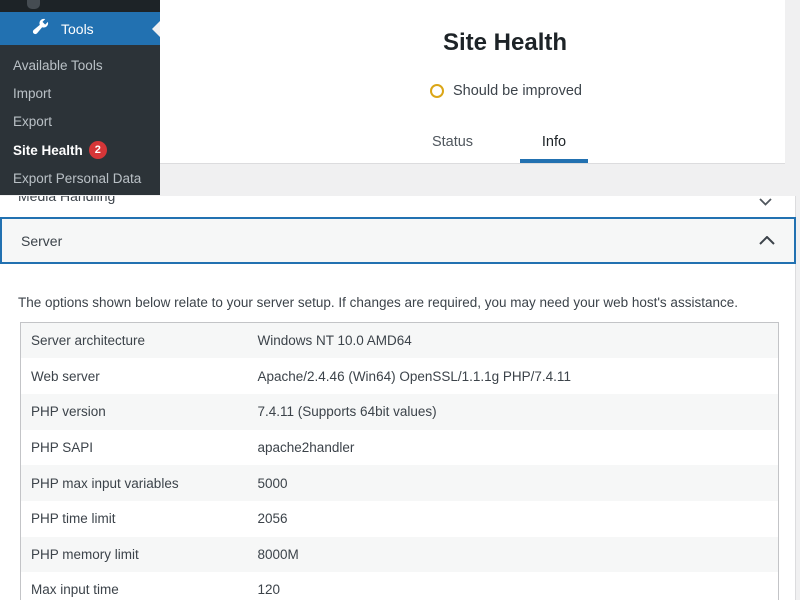 The image size is (800, 600). I want to click on table-row: Max input time 120, so click(399, 586).